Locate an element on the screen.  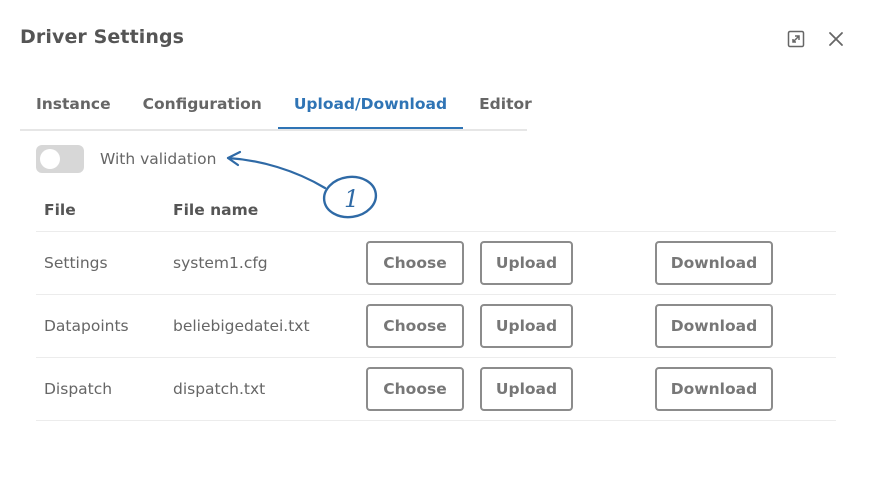
close-button is located at coordinates (836, 39).